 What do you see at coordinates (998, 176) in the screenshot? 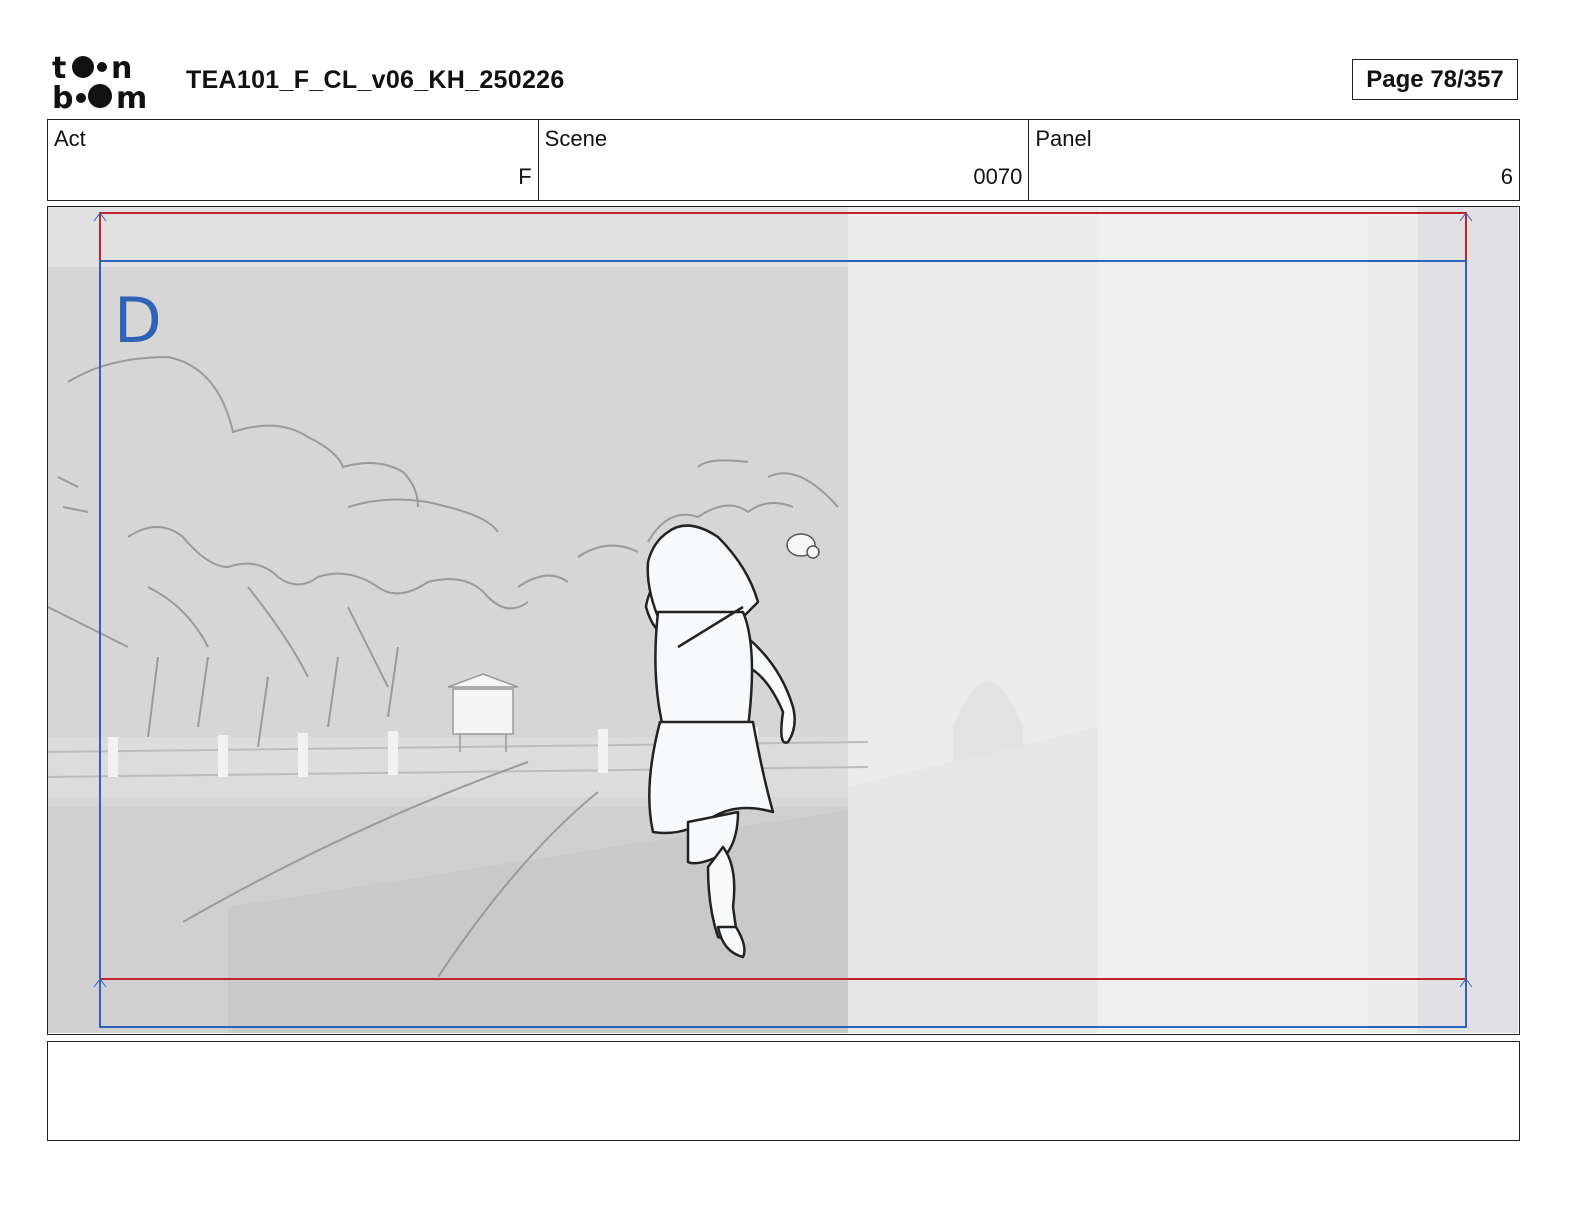
I see `scene-value: 0070` at bounding box center [998, 176].